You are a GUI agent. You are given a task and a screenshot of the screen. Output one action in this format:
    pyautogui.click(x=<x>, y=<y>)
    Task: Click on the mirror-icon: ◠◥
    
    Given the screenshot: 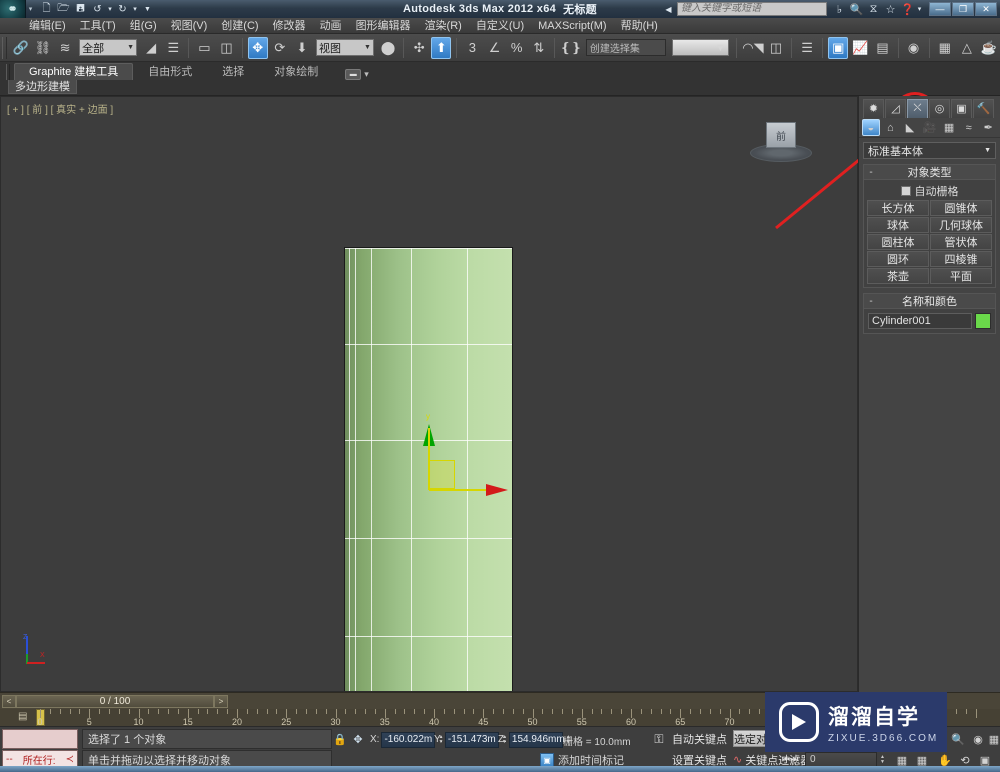 What is the action you would take?
    pyautogui.click(x=753, y=48)
    